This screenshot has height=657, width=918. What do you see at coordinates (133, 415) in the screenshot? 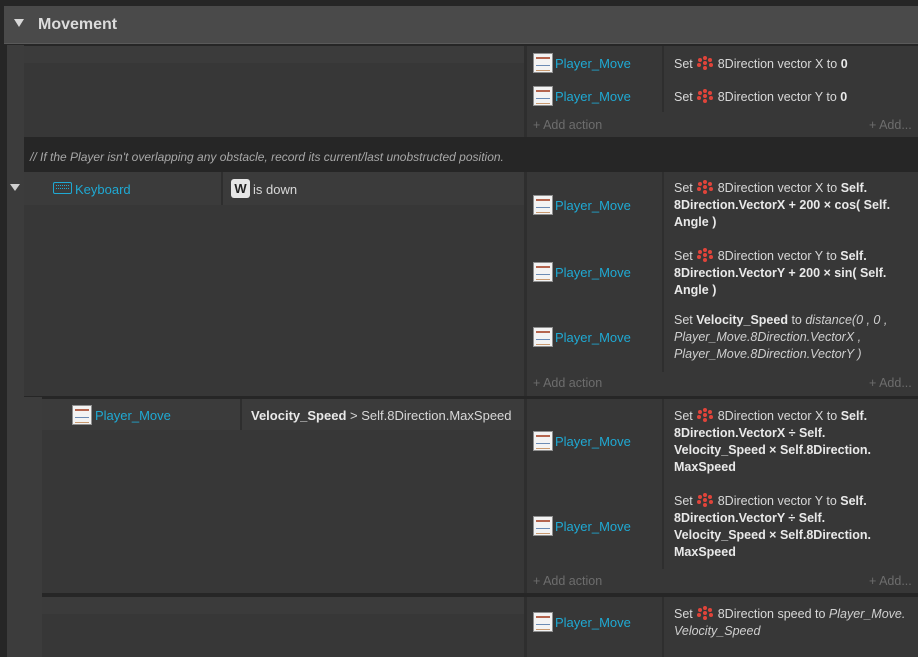
I see `condition-object-name: Player_Move` at bounding box center [133, 415].